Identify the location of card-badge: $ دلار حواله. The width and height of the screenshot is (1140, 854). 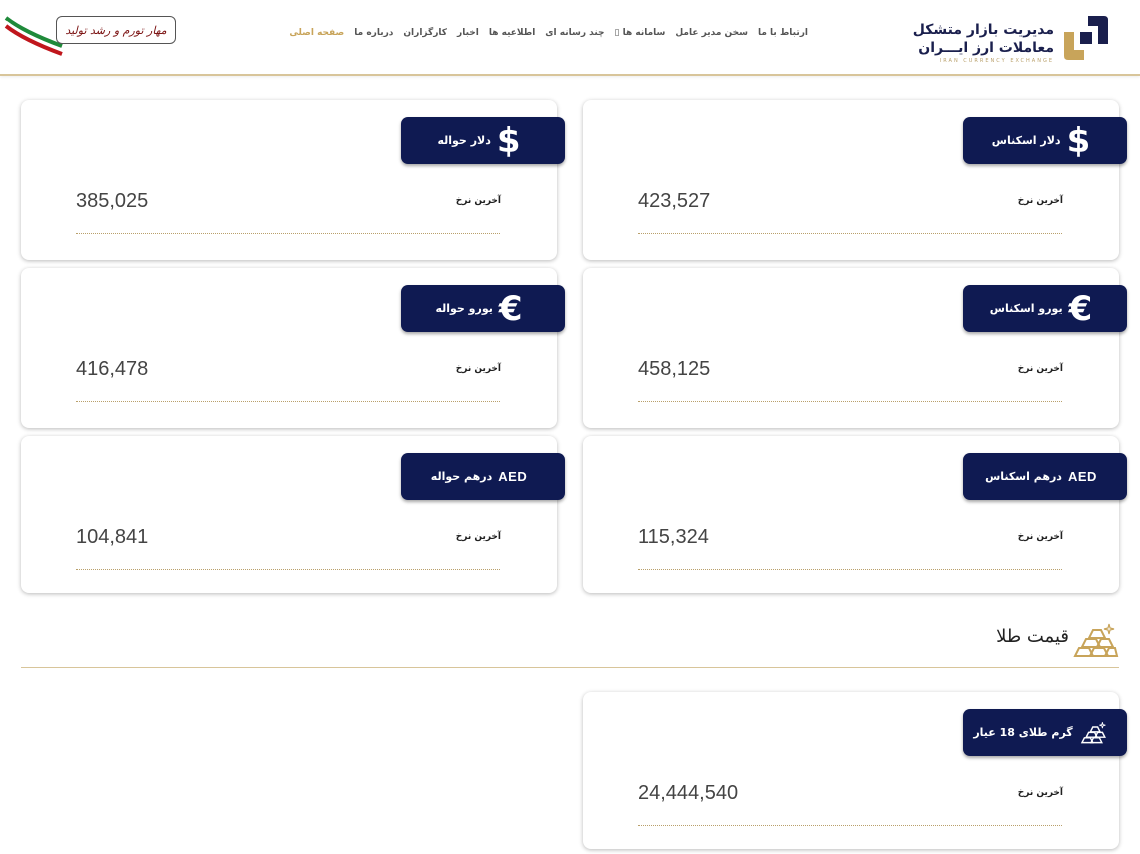
(483, 140).